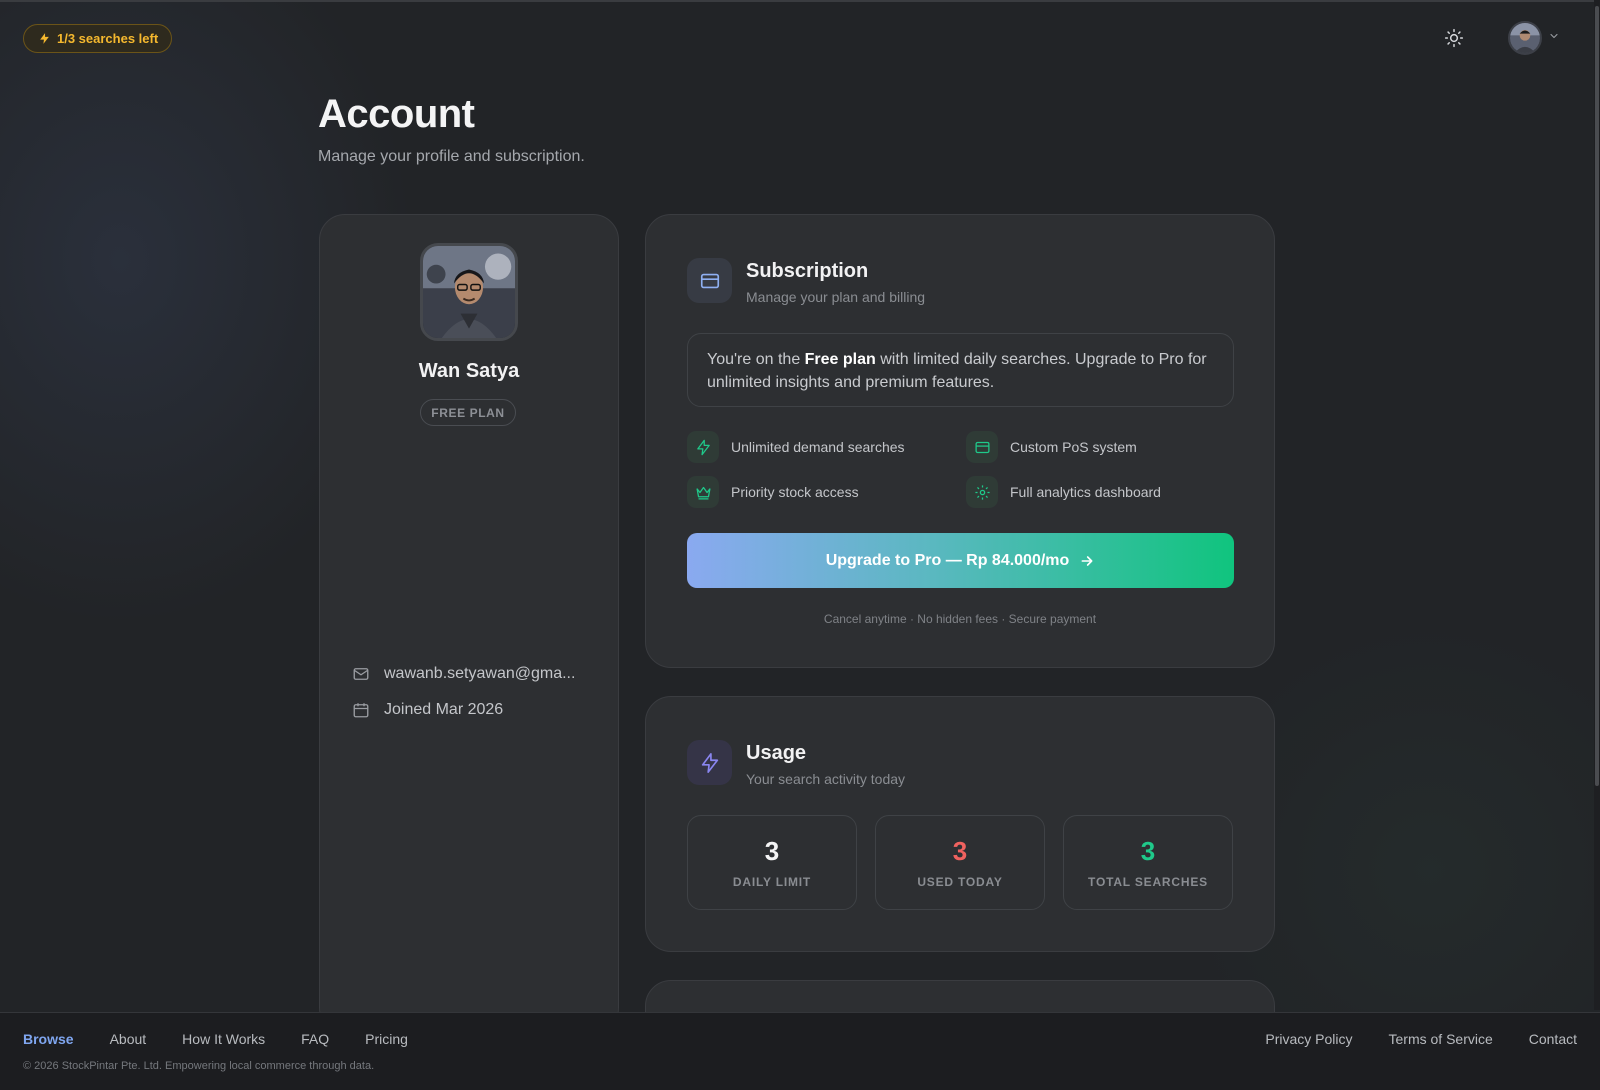 The height and width of the screenshot is (1090, 1600). I want to click on feature-label: Priority stock access, so click(795, 492).